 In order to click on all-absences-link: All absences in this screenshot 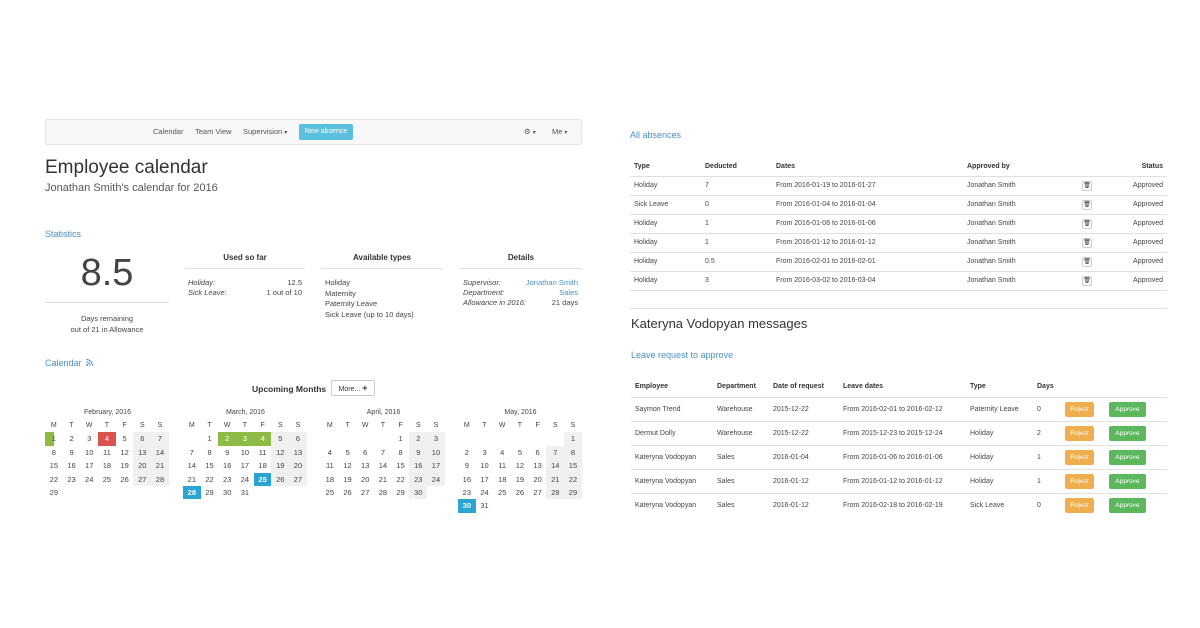, I will do `click(655, 135)`.